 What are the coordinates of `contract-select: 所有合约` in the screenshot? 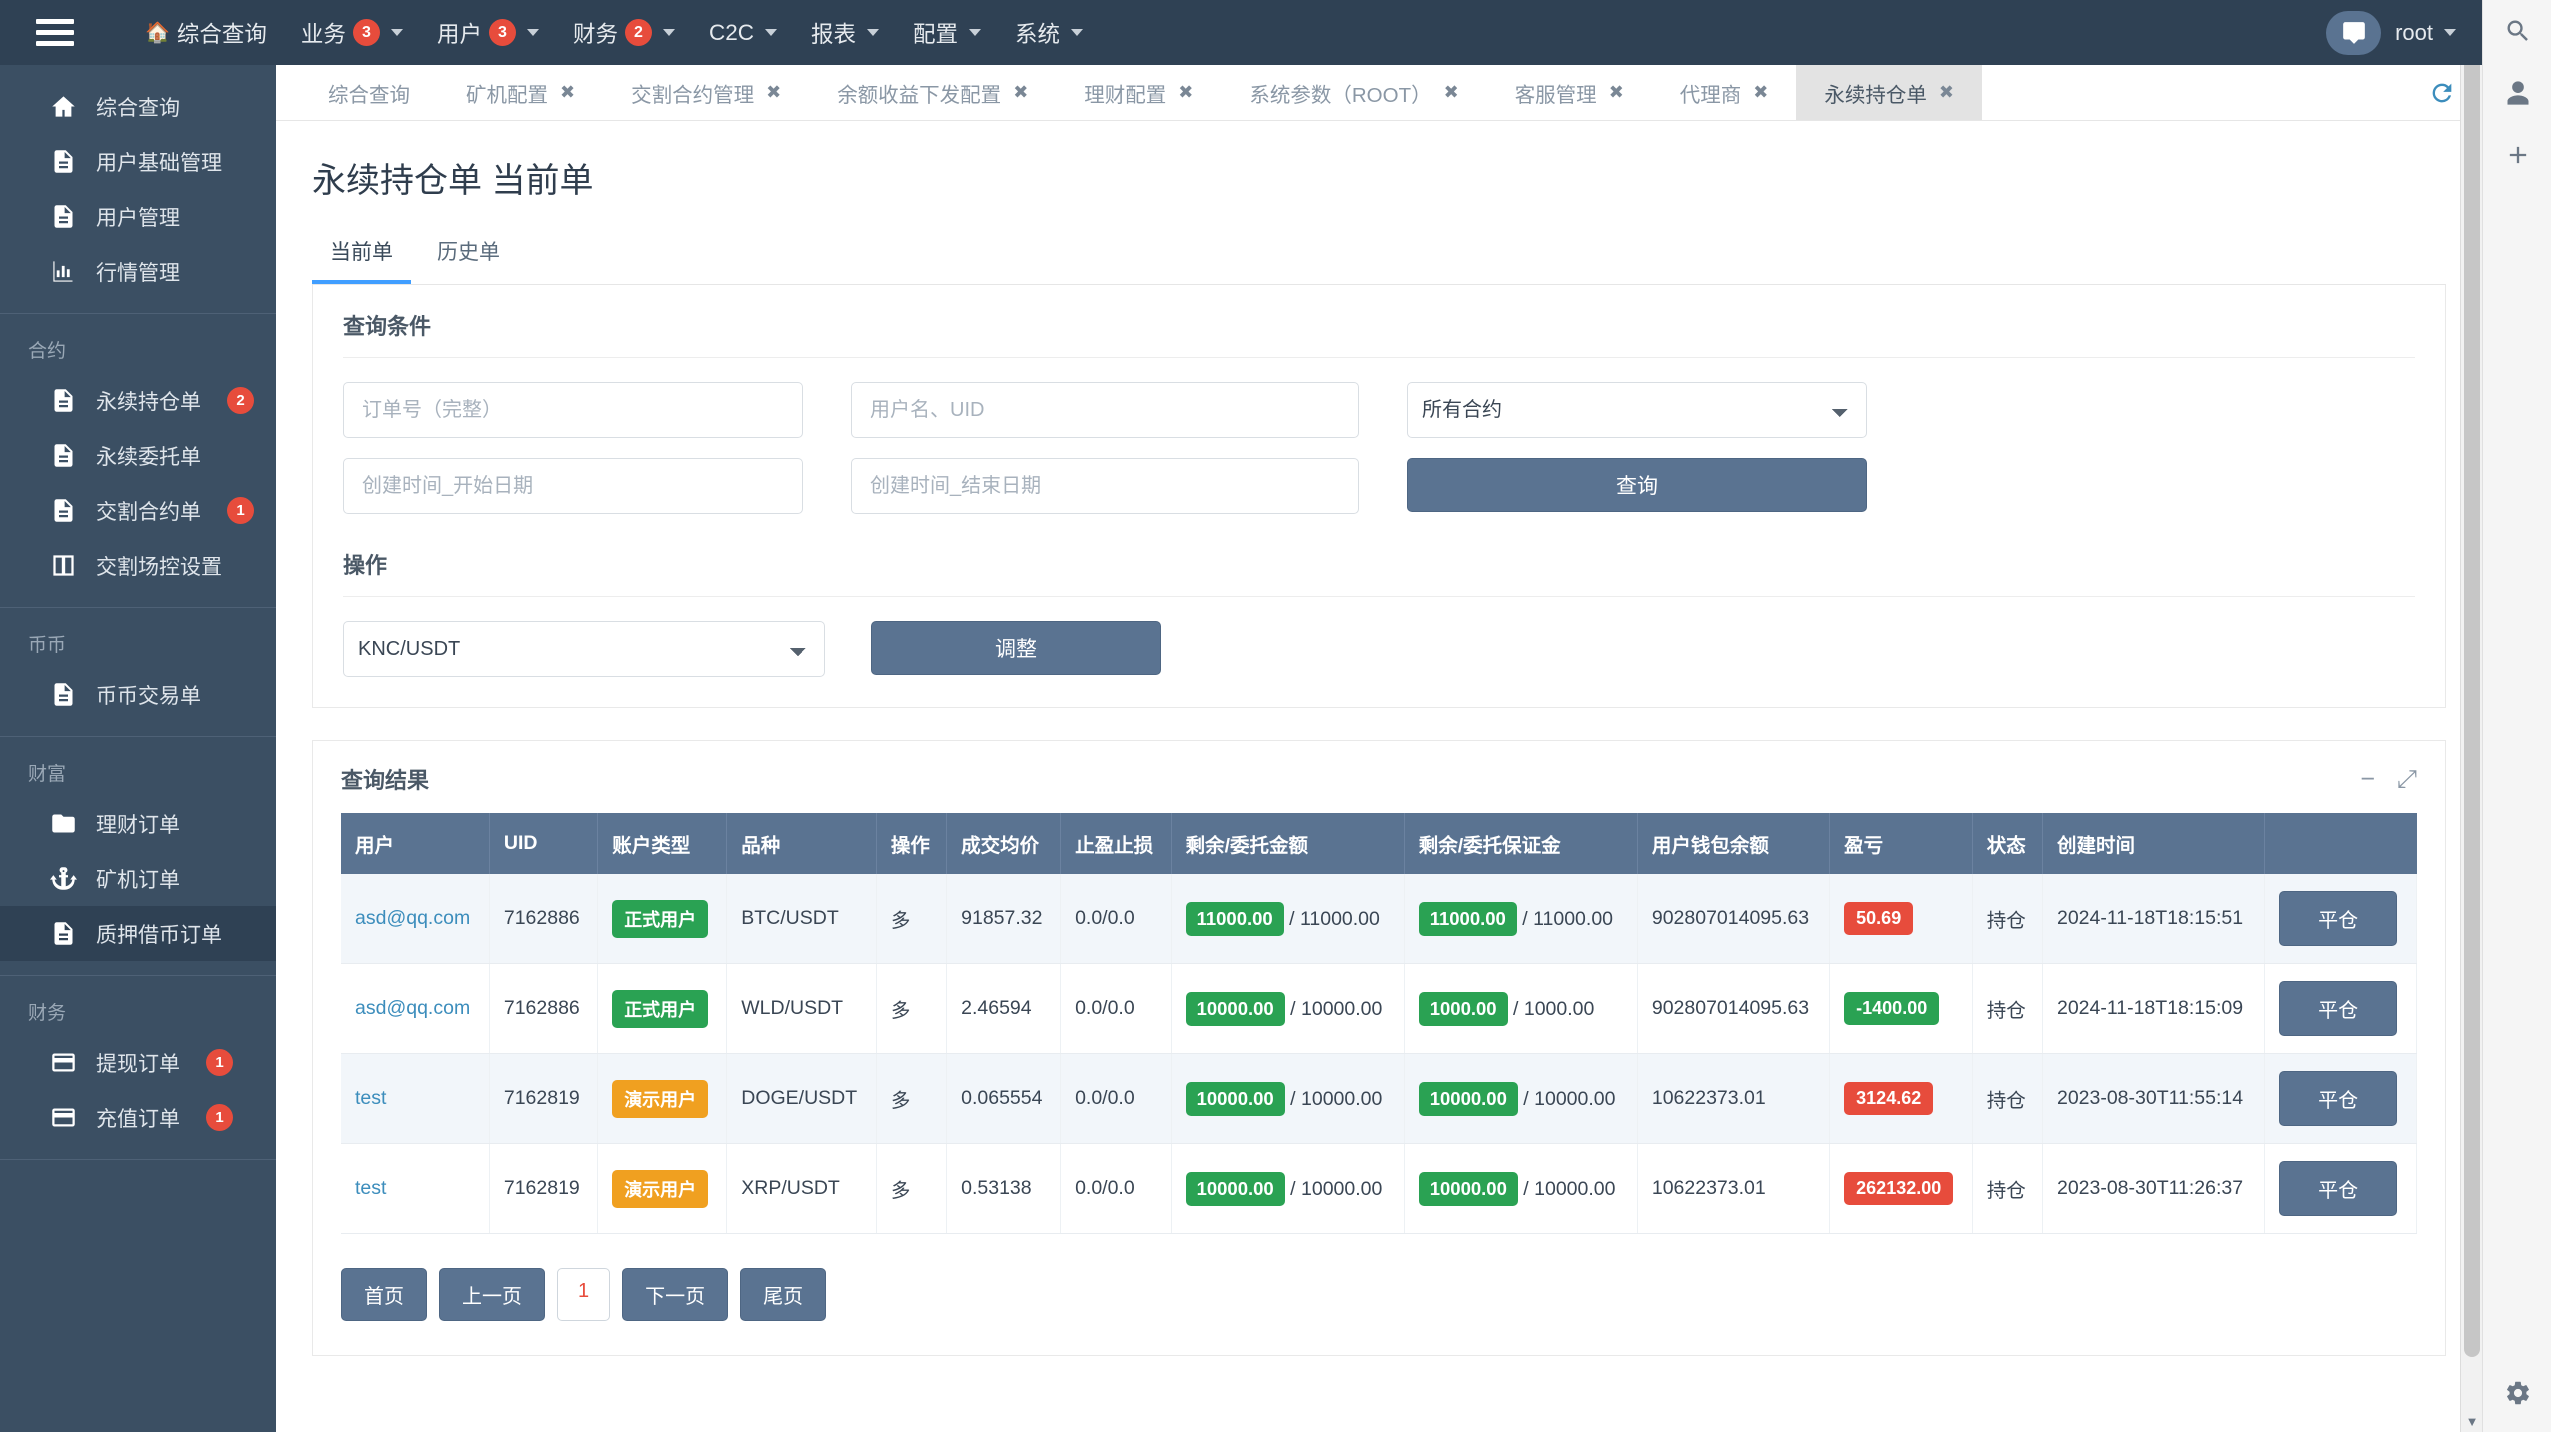 It's located at (1637, 410).